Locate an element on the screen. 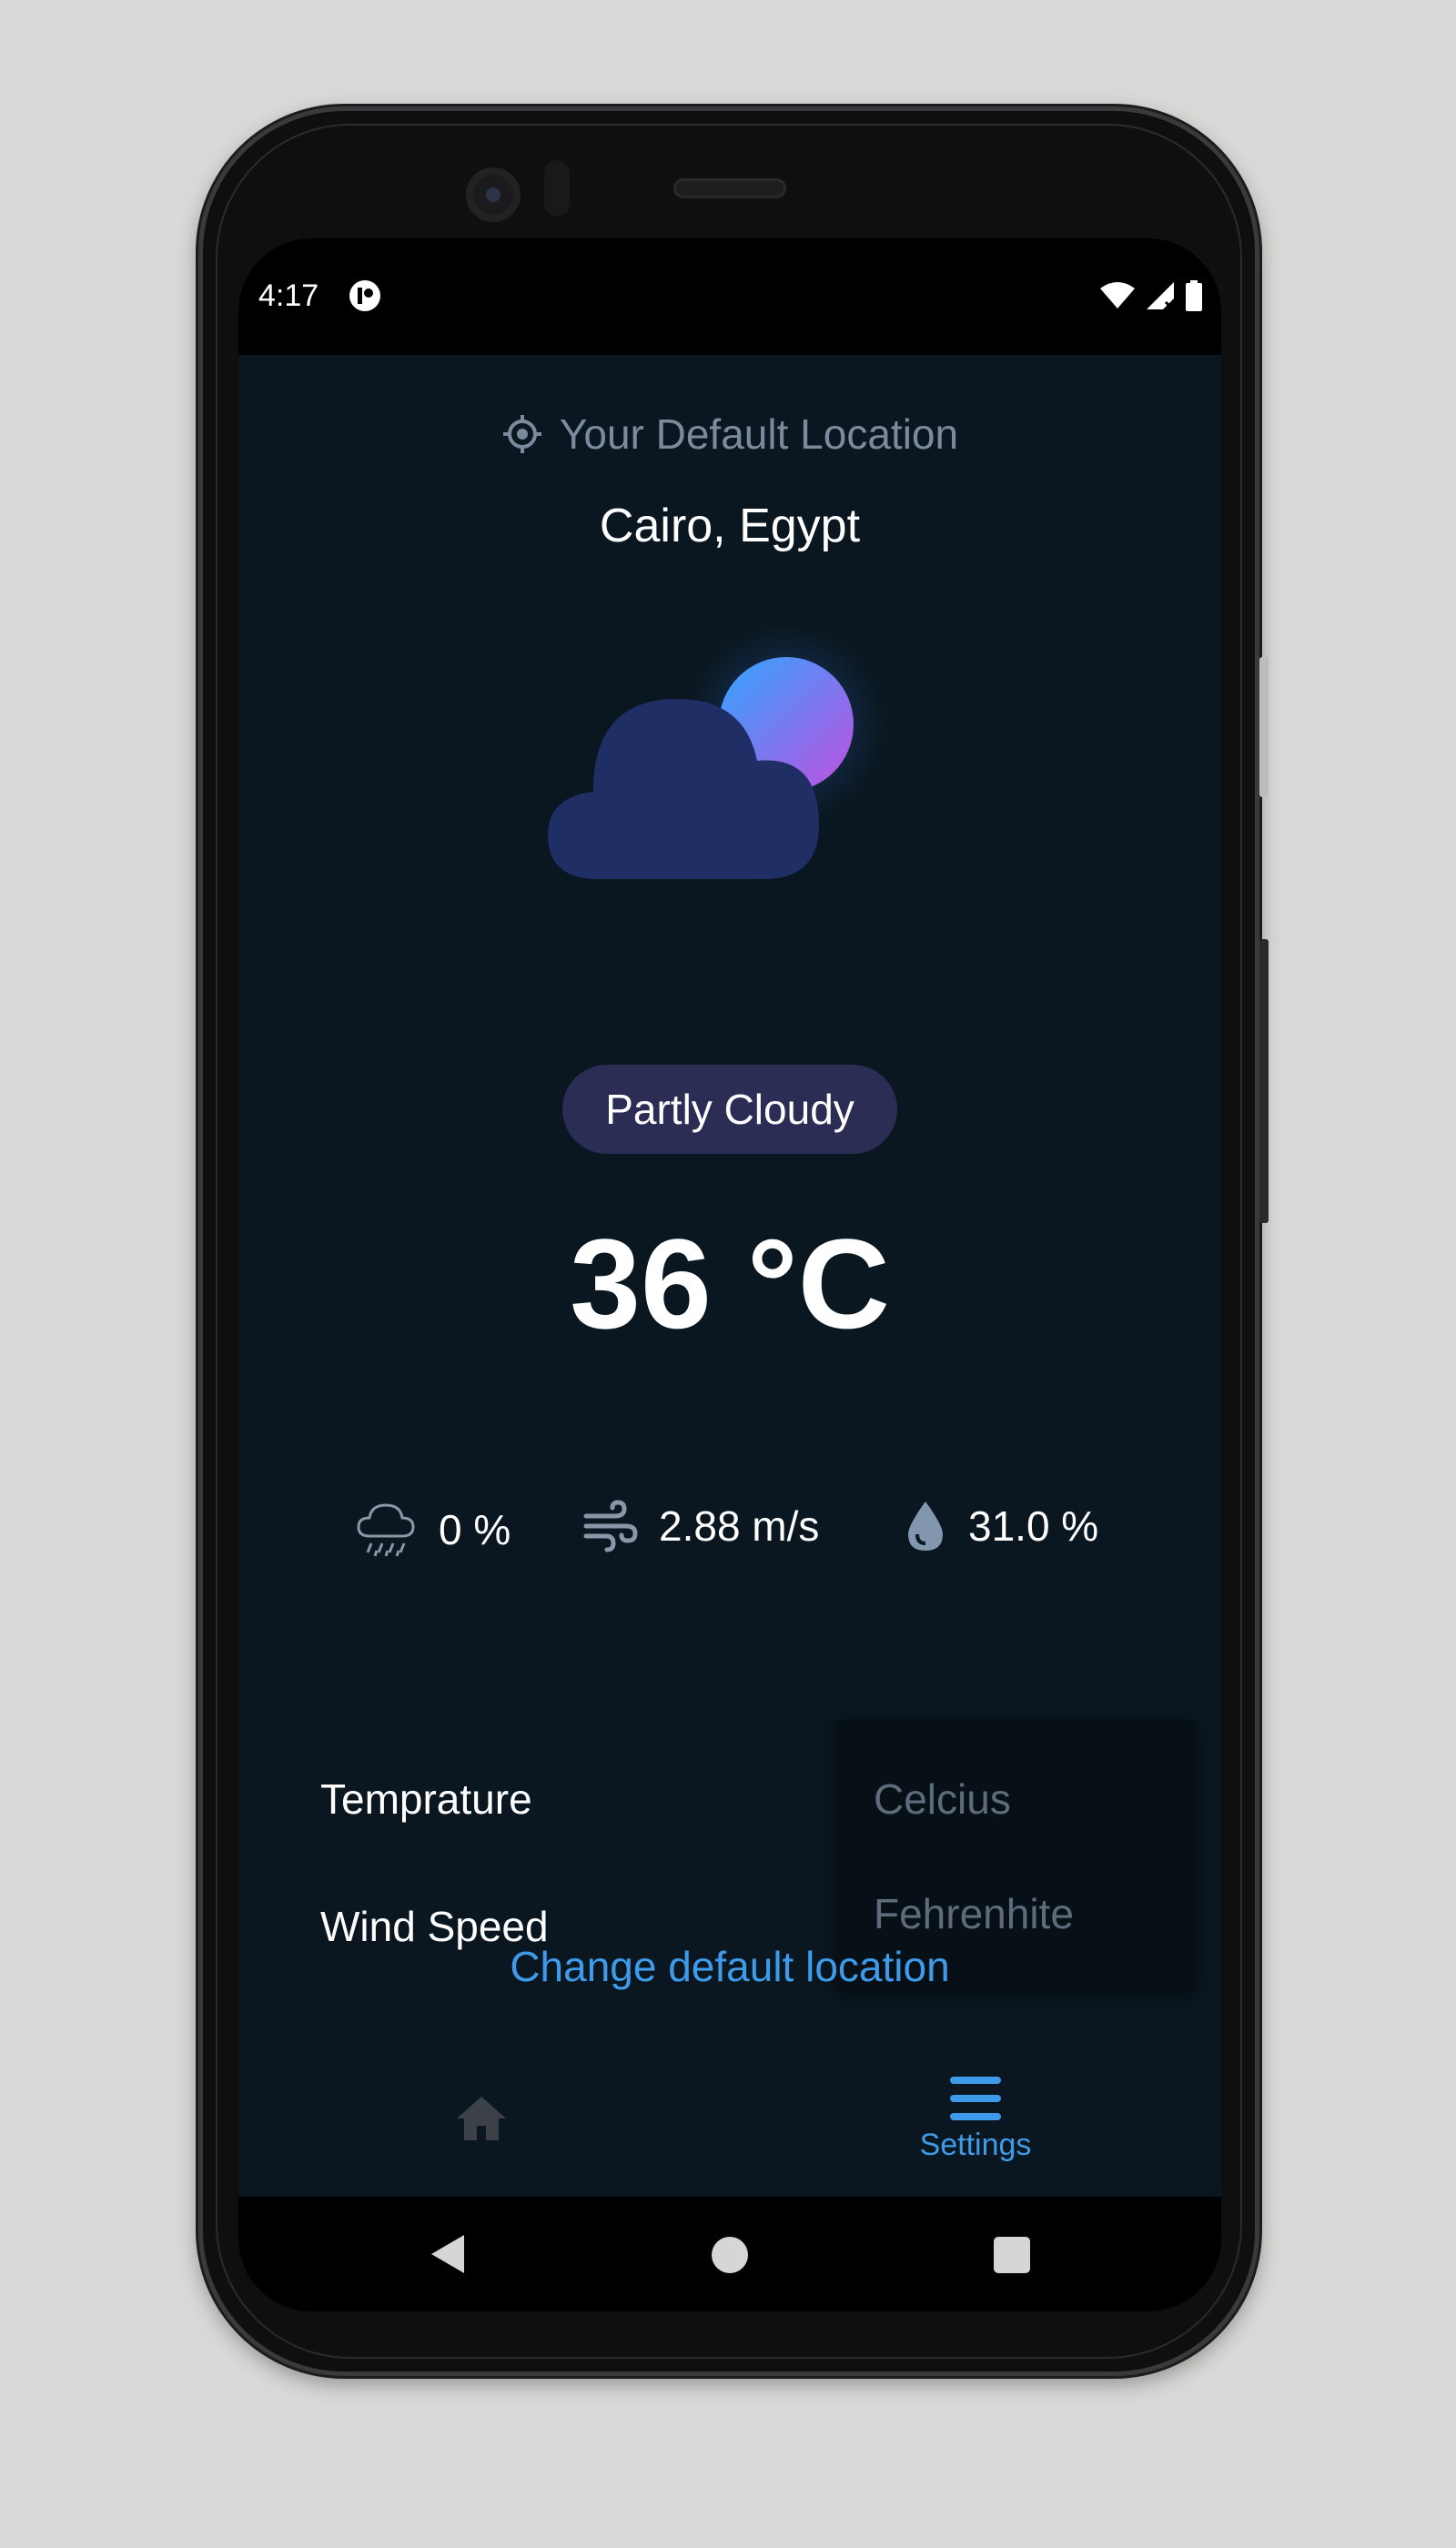 The height and width of the screenshot is (2548, 1456). home-circle-icon is located at coordinates (730, 2255).